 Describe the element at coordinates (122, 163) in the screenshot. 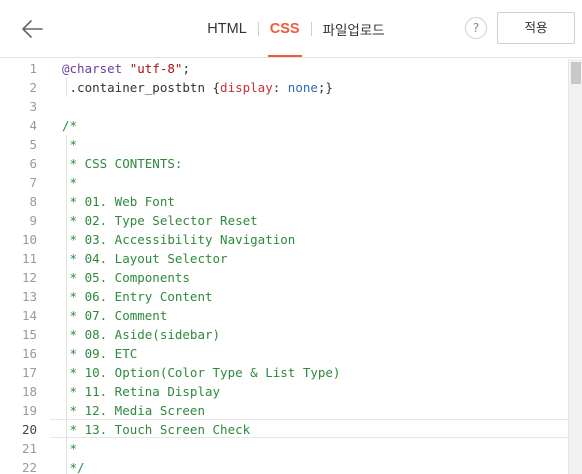

I see `code-token: * CSS CONTENTS:` at that location.